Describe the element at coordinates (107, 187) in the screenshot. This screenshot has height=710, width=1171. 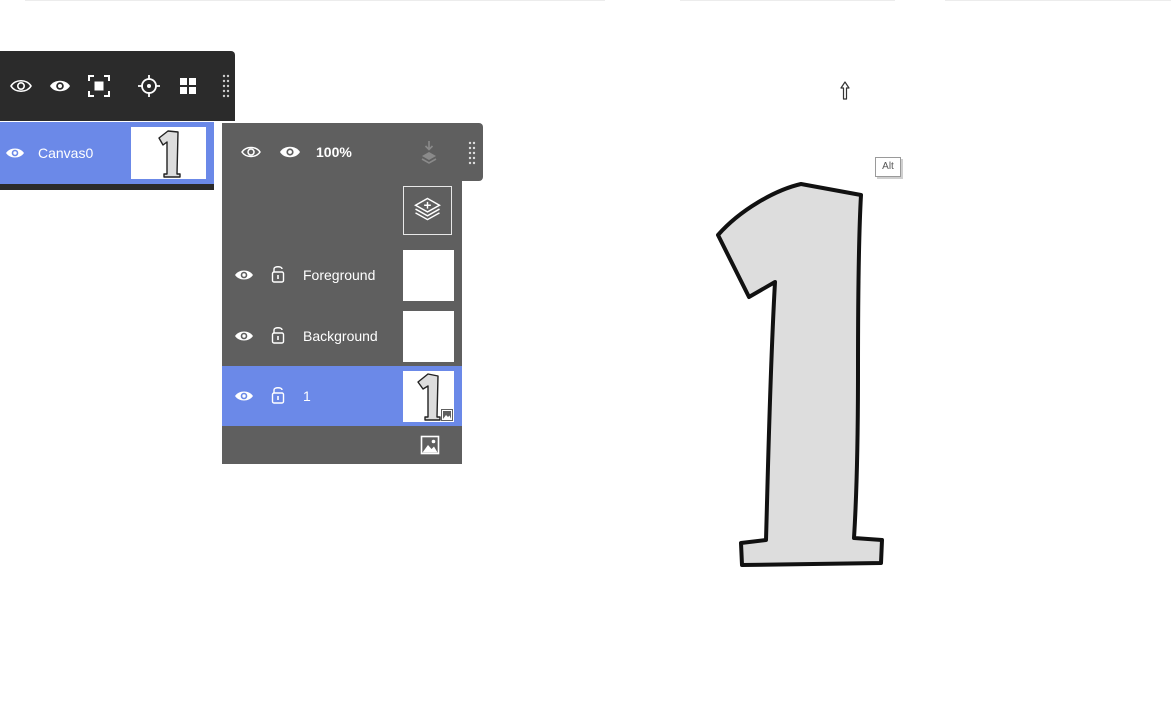
I see `canvas-row-divider` at that location.